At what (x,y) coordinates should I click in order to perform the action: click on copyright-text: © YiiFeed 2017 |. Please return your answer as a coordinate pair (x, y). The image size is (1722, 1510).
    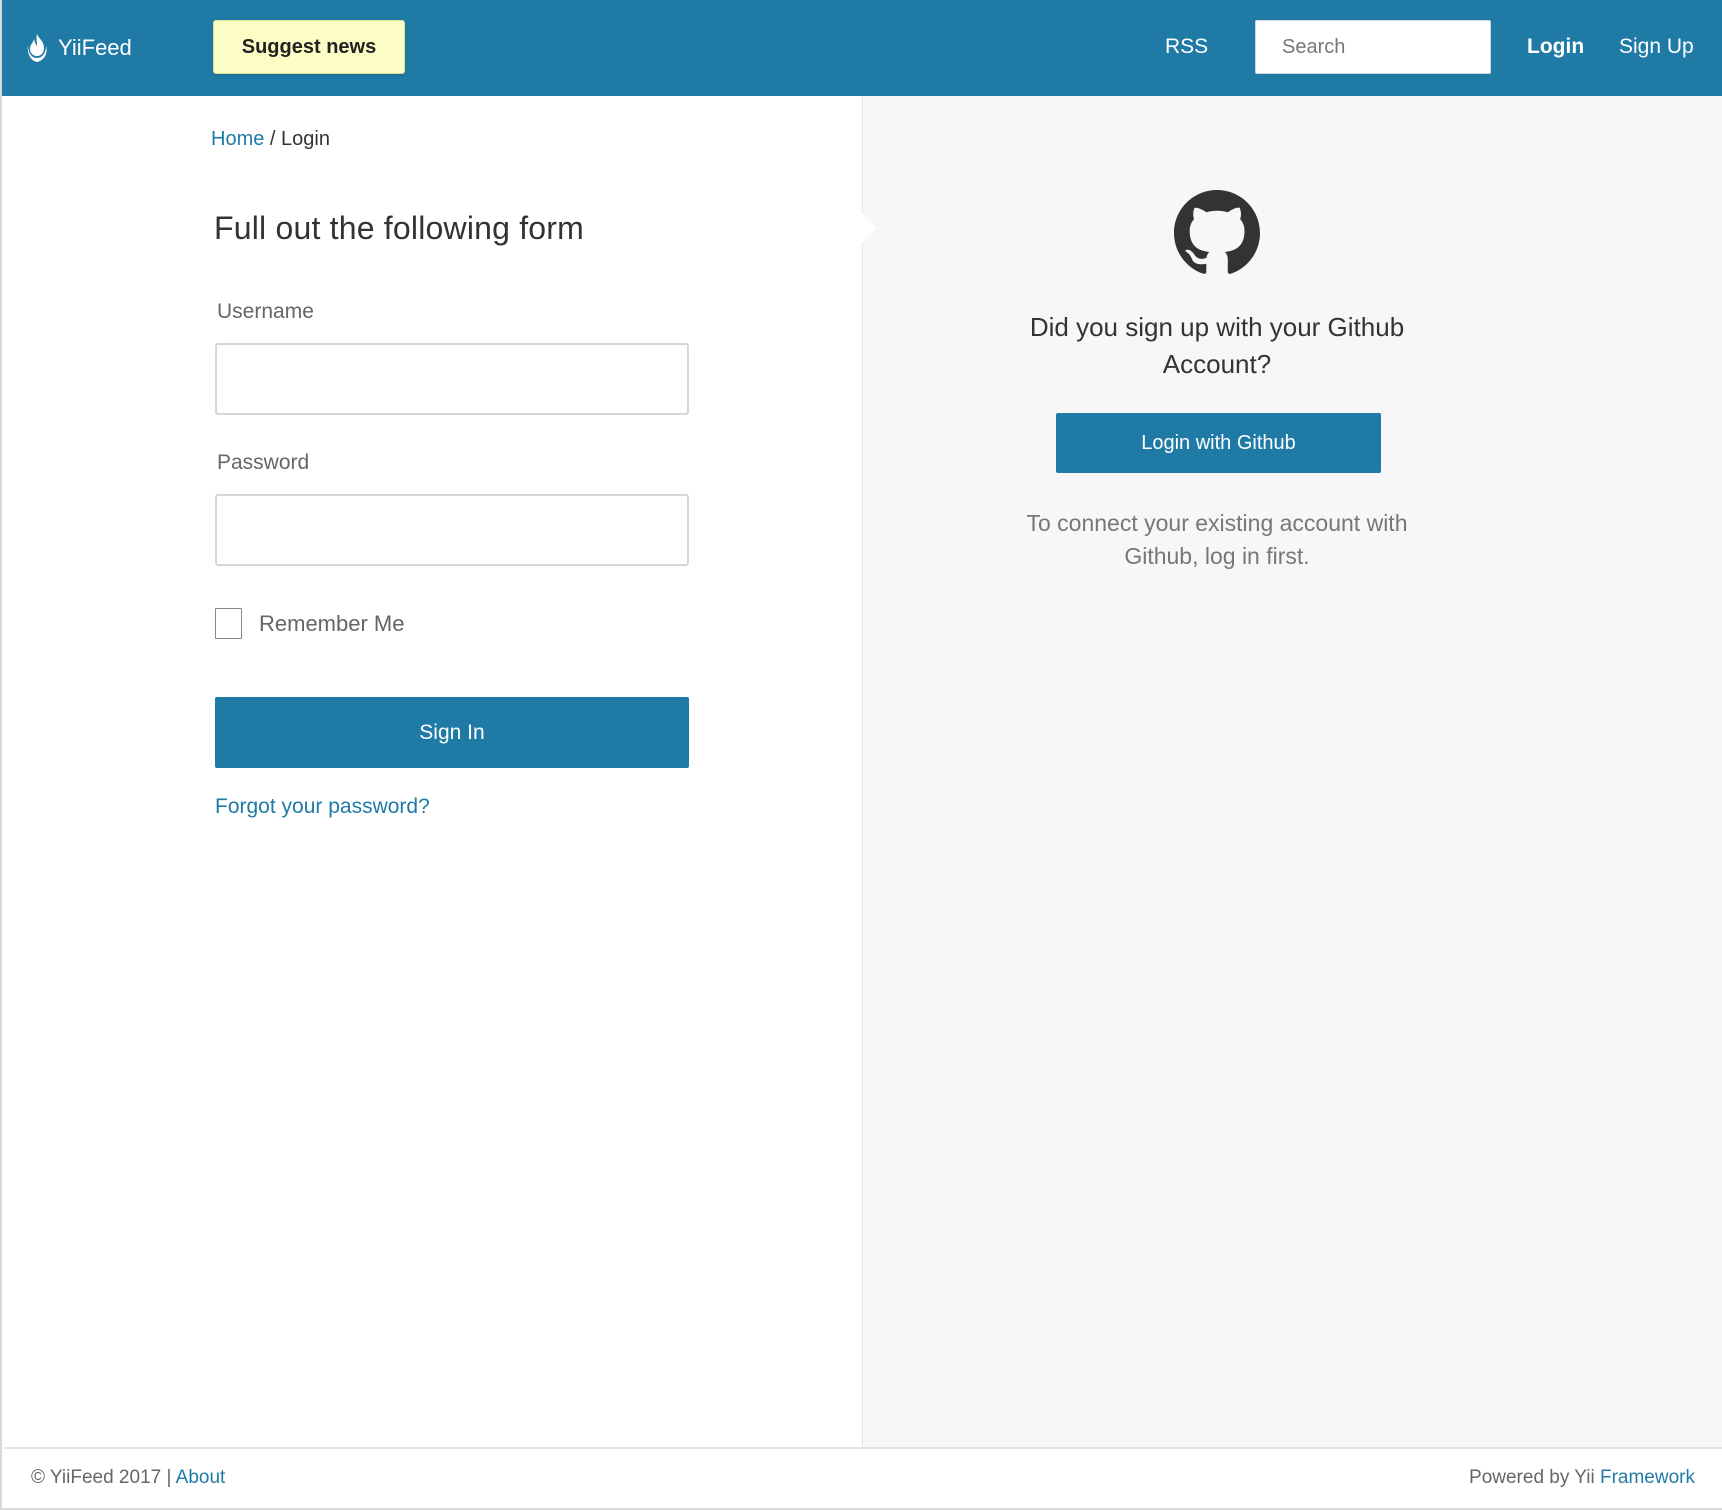
    Looking at the image, I should click on (103, 1477).